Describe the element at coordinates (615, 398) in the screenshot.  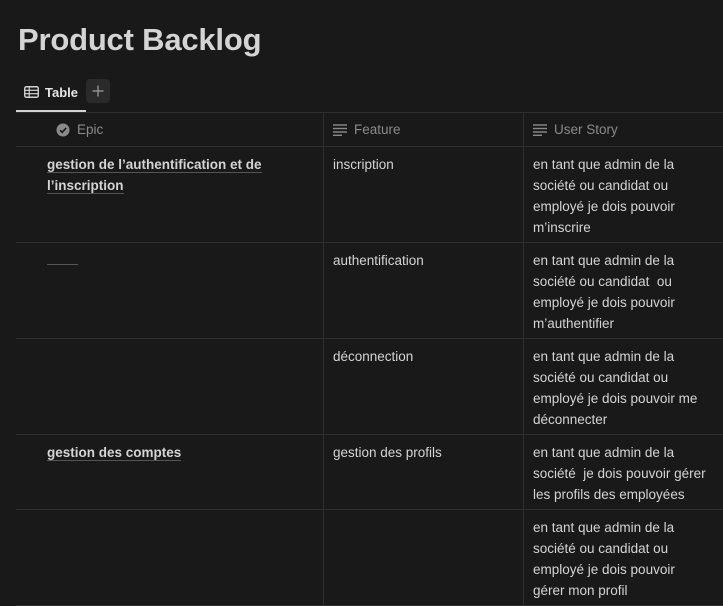
I see `user-story-line: employé je dois pouvoir me` at that location.